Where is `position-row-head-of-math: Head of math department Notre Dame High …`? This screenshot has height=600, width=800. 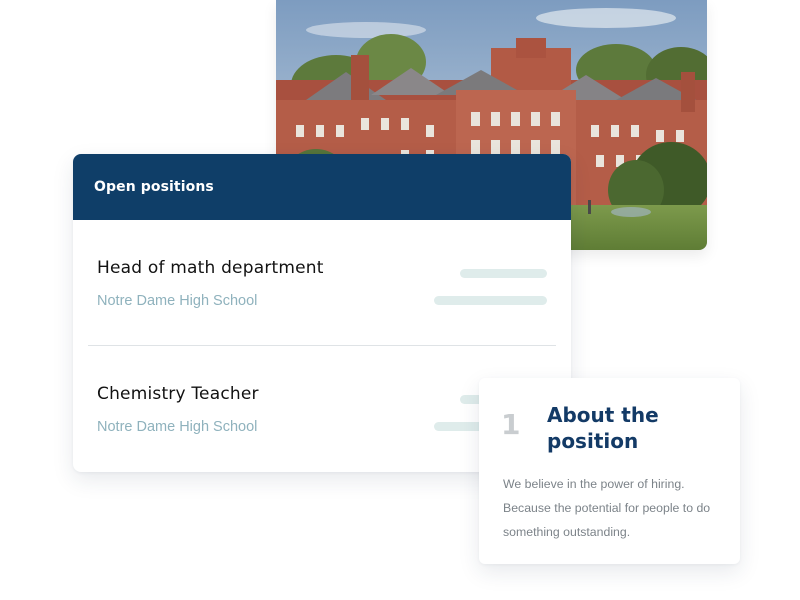
position-row-head-of-math: Head of math department Notre Dame High … is located at coordinates (322, 283).